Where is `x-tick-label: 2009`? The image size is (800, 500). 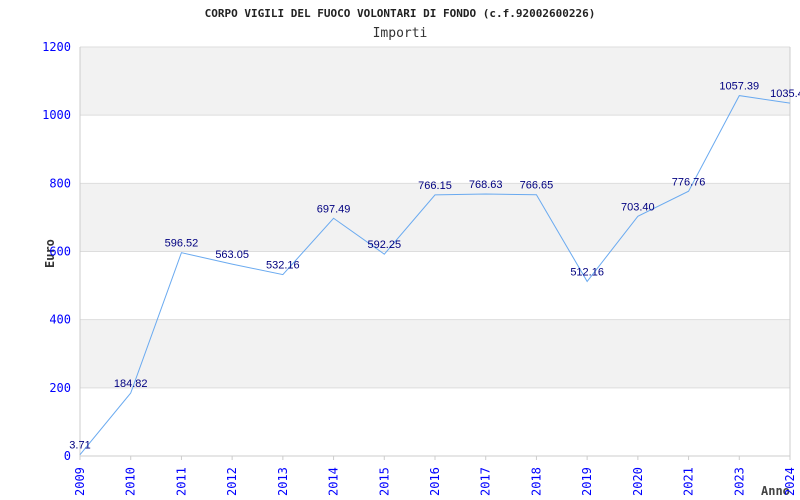 x-tick-label: 2009 is located at coordinates (80, 481).